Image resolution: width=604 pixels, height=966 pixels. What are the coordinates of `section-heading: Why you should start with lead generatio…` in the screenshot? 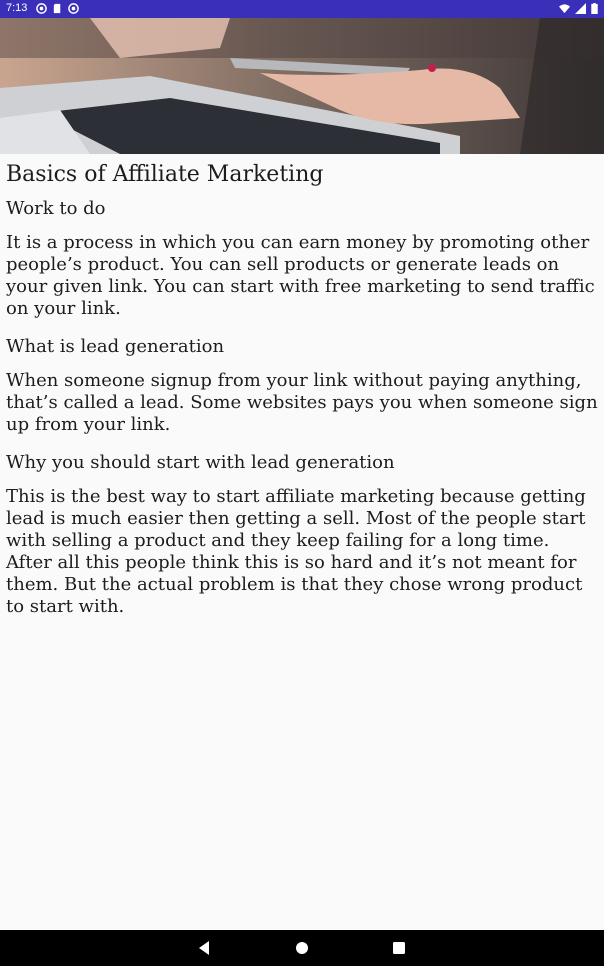 It's located at (200, 462).